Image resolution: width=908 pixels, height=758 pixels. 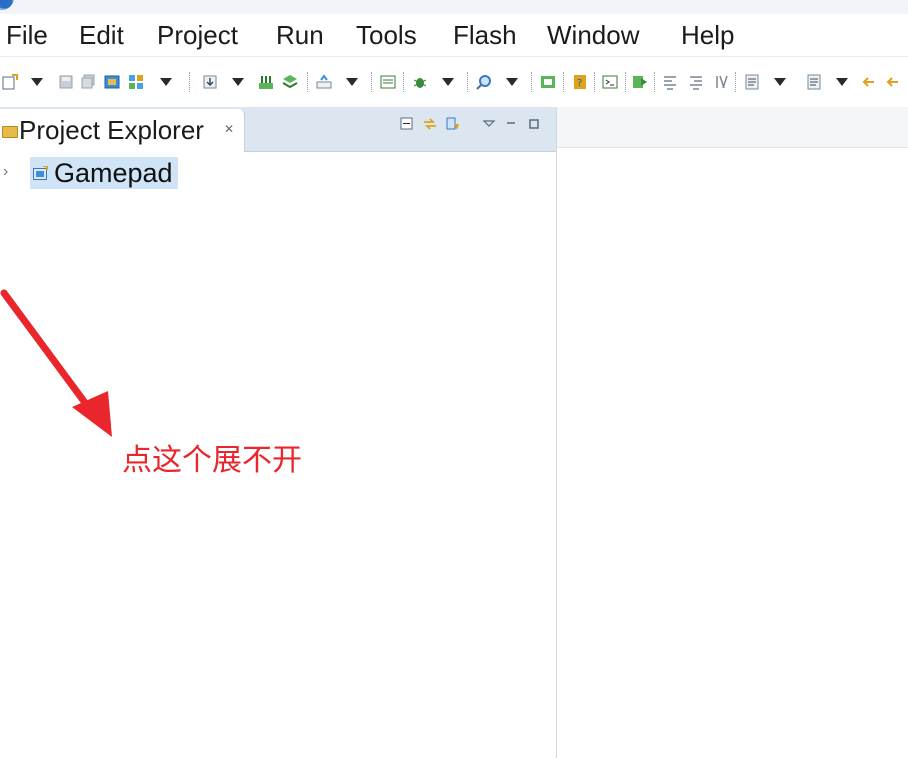 What do you see at coordinates (386, 35) in the screenshot?
I see `menu-tools: Tools` at bounding box center [386, 35].